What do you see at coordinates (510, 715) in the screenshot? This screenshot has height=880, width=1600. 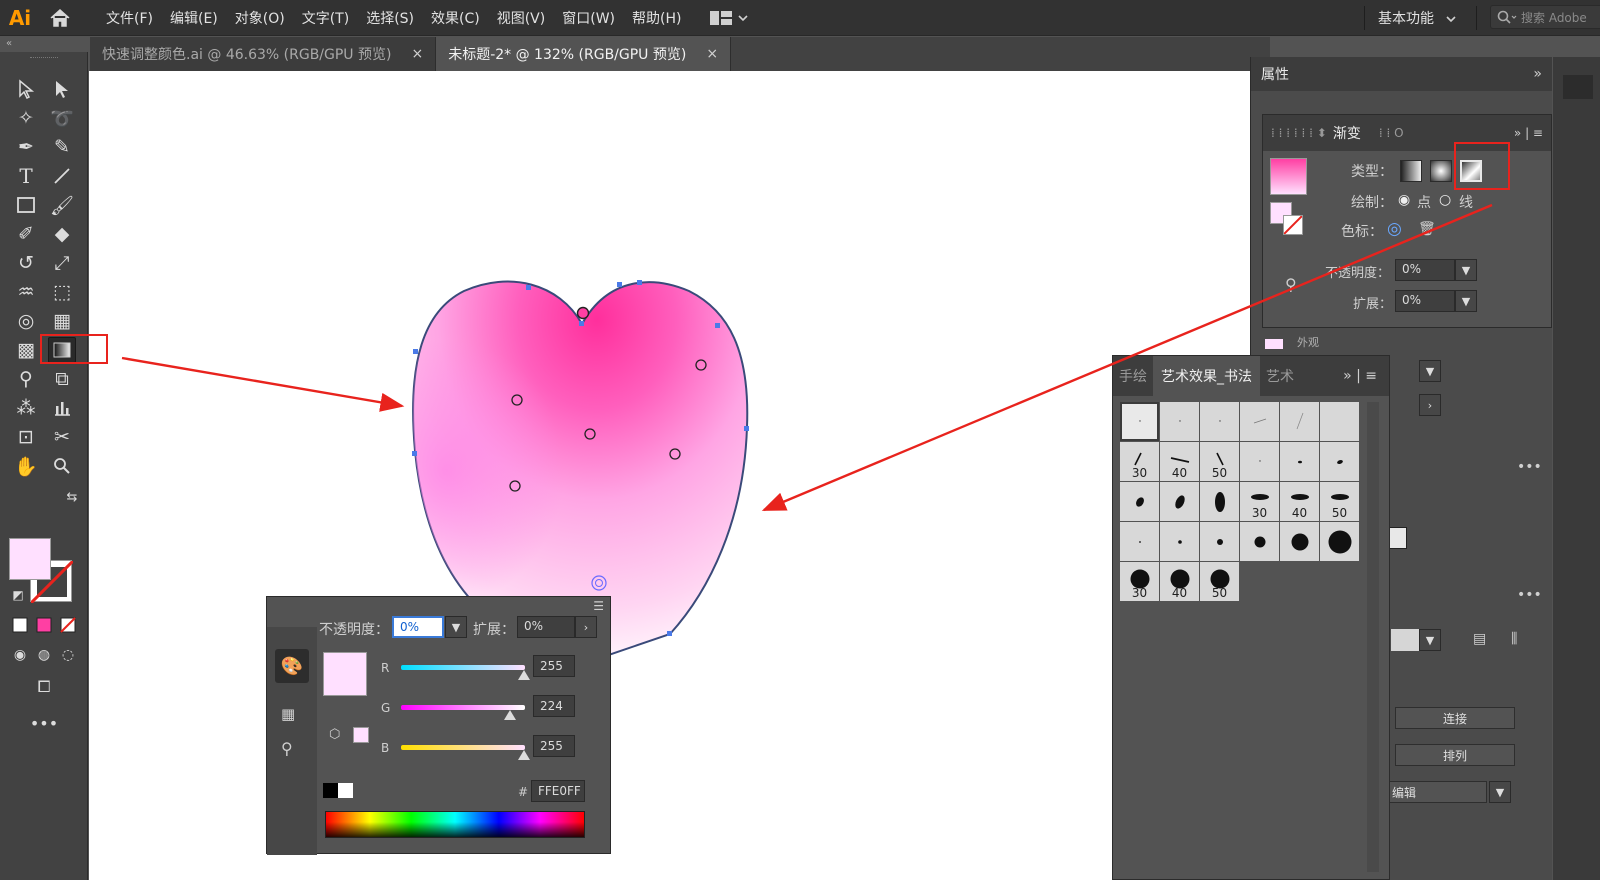 I see `g-slider-thumb` at bounding box center [510, 715].